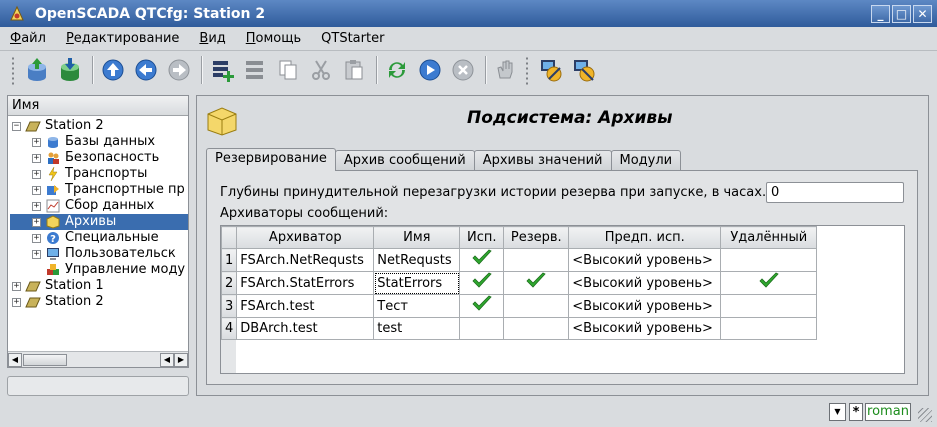 The width and height of the screenshot is (937, 427). I want to click on tree-item-station-1: + Station 1, so click(58, 286).